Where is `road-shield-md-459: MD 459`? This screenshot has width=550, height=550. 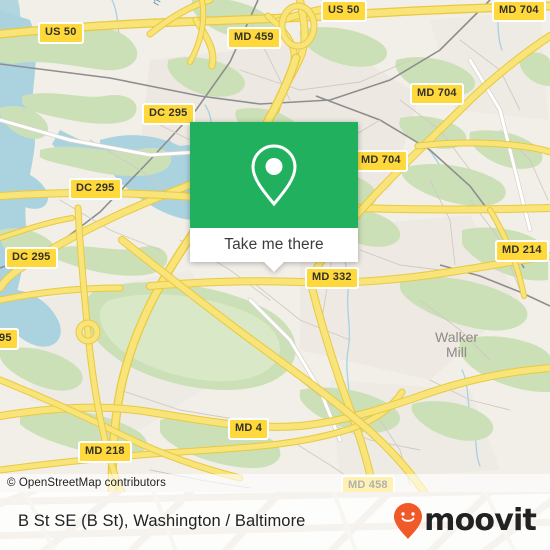
road-shield-md-459: MD 459 is located at coordinates (254, 38).